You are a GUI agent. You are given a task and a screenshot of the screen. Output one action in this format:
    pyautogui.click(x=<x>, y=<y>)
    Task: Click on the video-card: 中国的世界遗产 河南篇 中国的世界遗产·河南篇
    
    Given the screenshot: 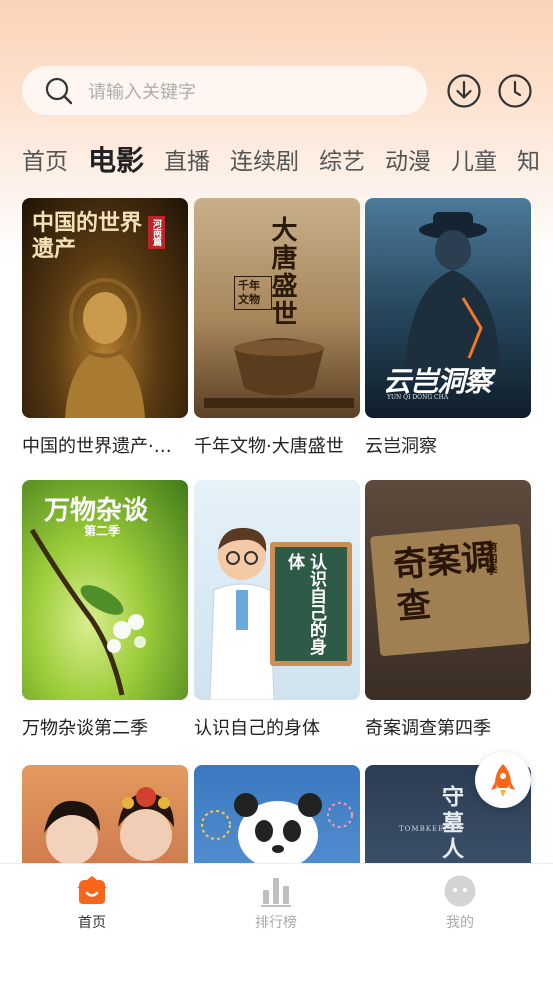 What is the action you would take?
    pyautogui.click(x=105, y=328)
    